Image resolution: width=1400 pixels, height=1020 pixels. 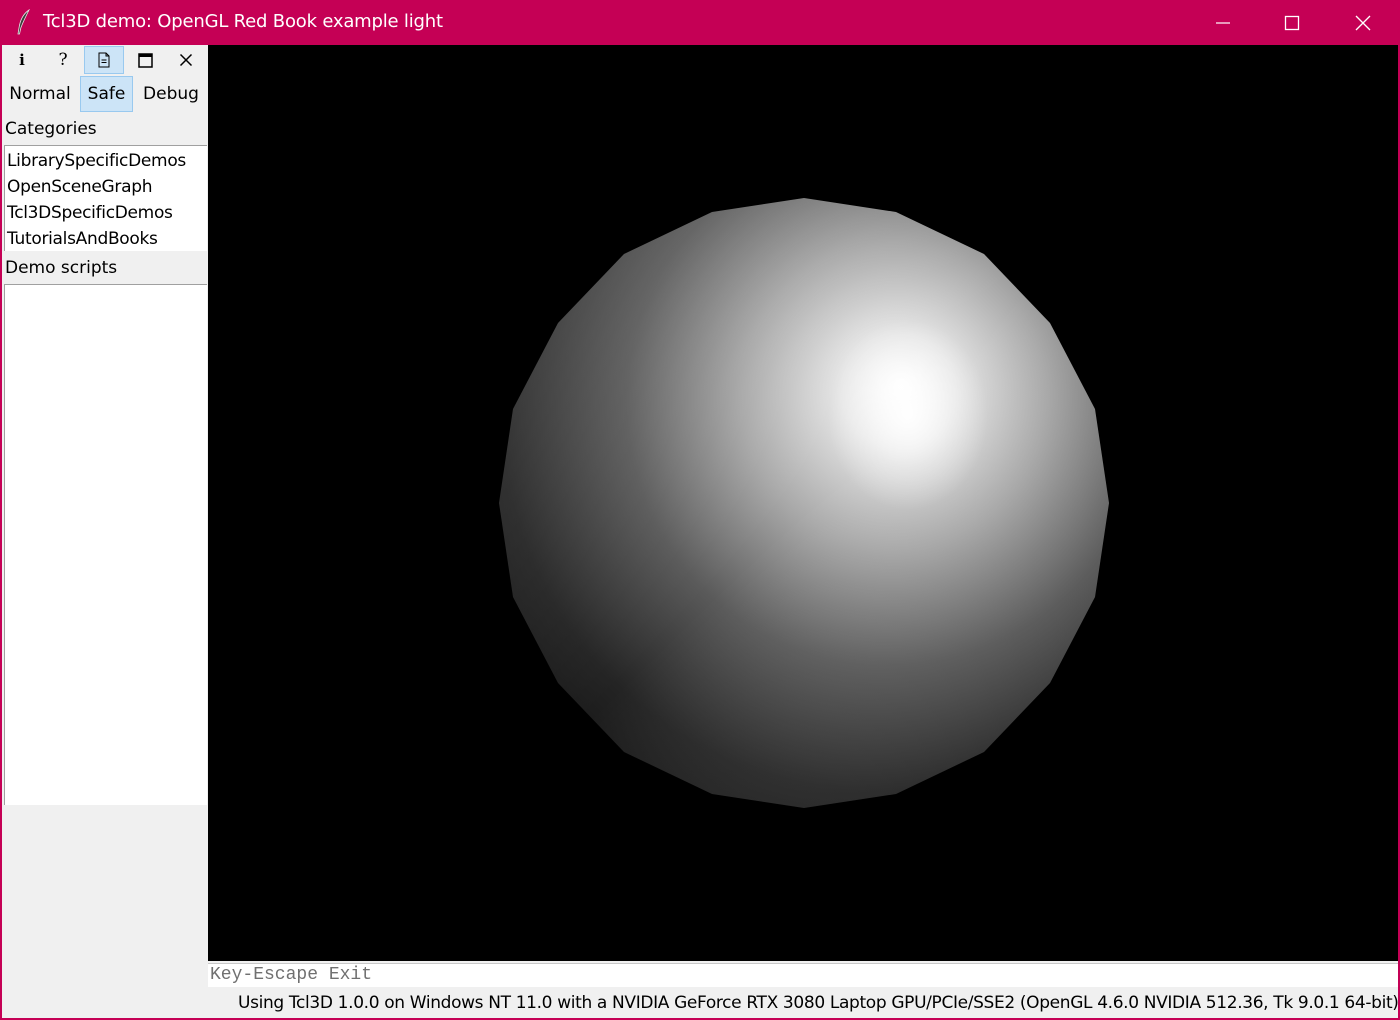 I want to click on feather-icon, so click(x=23, y=22).